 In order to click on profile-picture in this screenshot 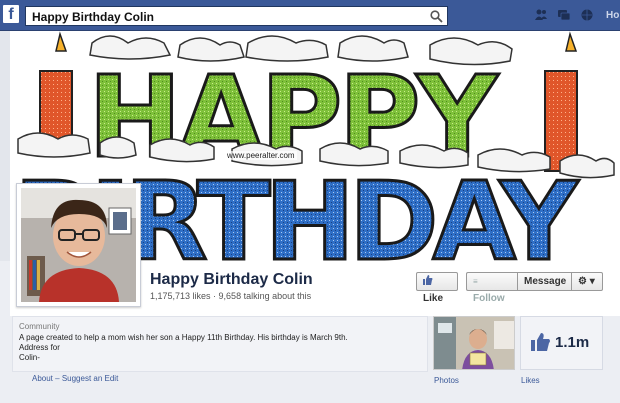, I will do `click(78, 245)`.